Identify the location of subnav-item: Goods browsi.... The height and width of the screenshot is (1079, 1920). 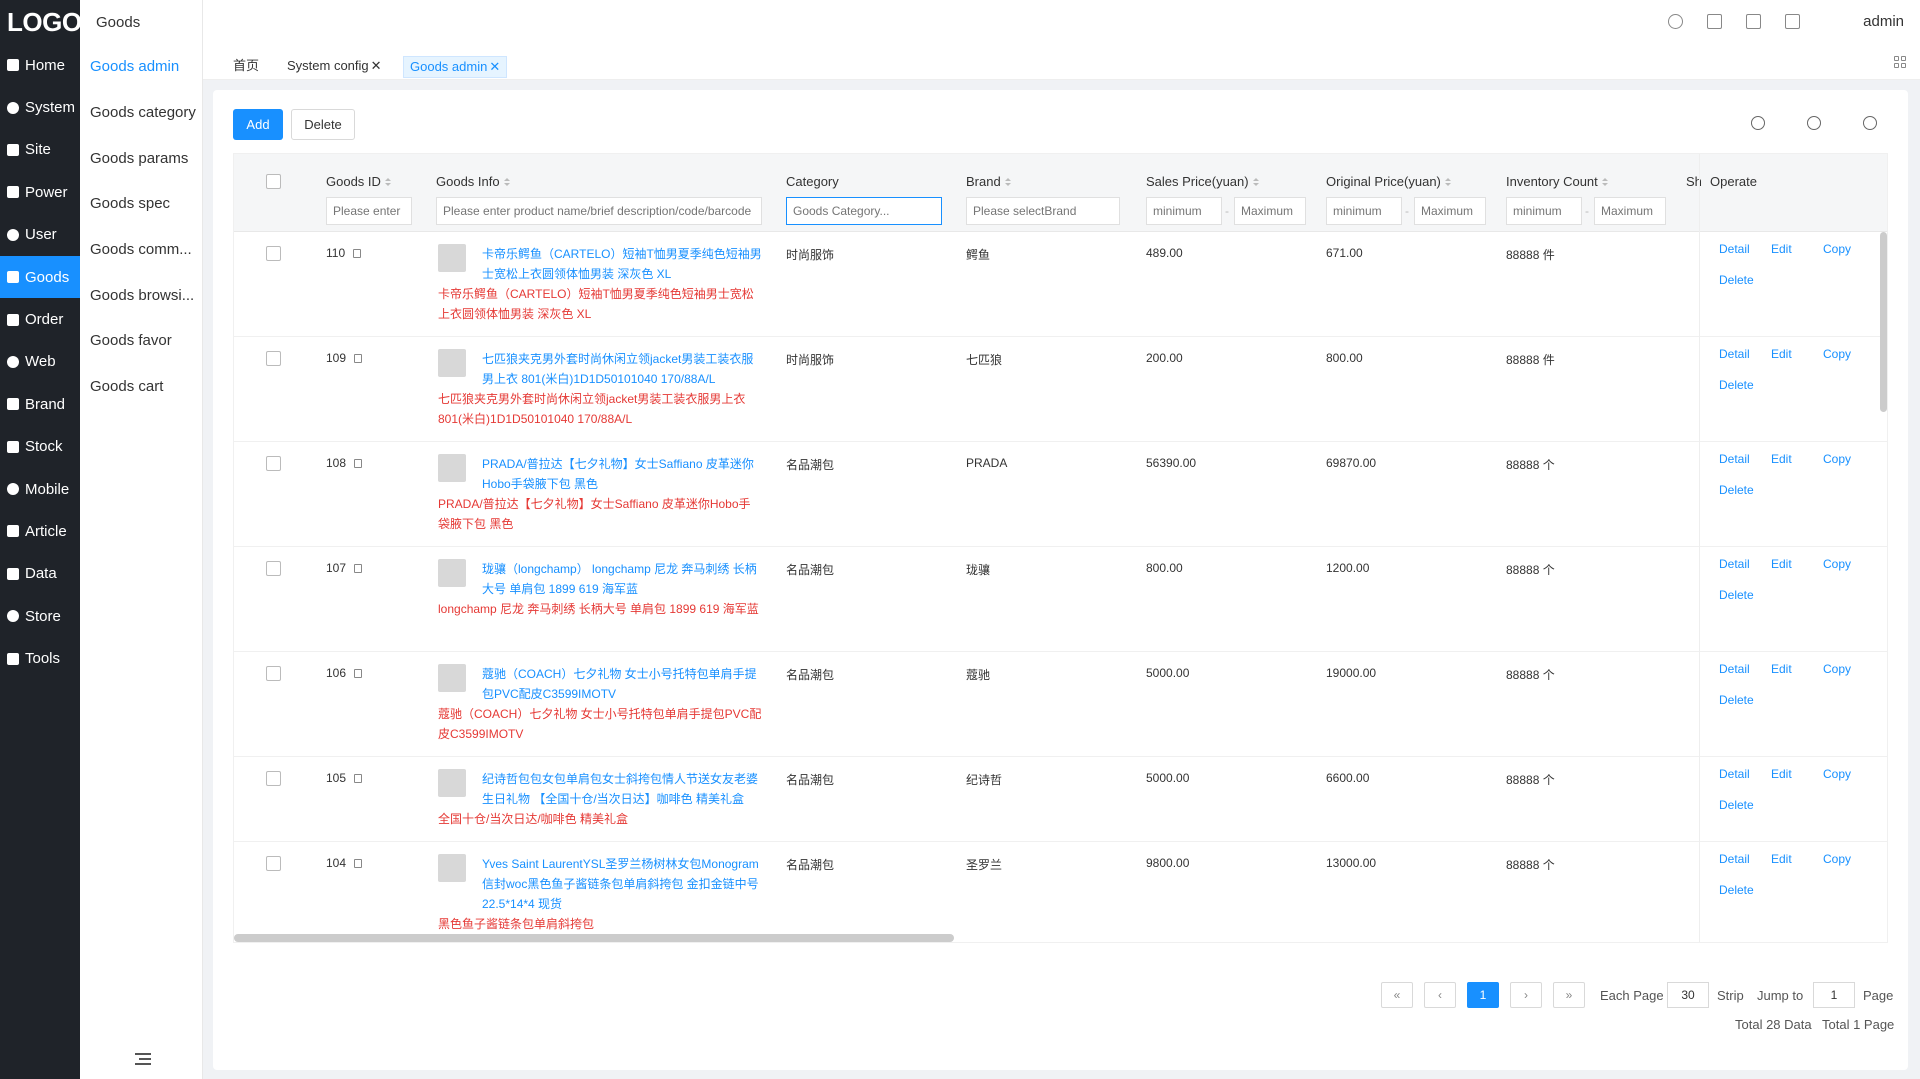
(141, 295).